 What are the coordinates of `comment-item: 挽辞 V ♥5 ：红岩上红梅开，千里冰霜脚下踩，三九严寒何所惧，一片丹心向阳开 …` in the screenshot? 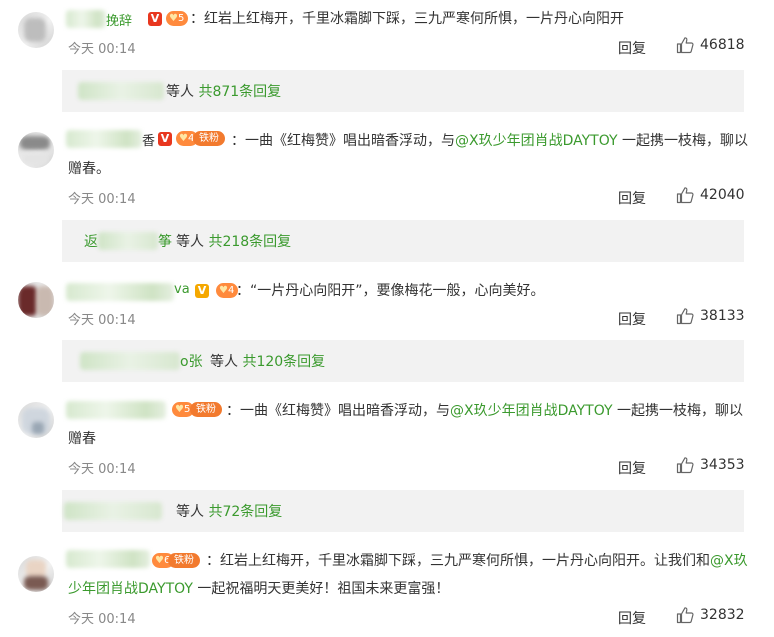 It's located at (387, 36).